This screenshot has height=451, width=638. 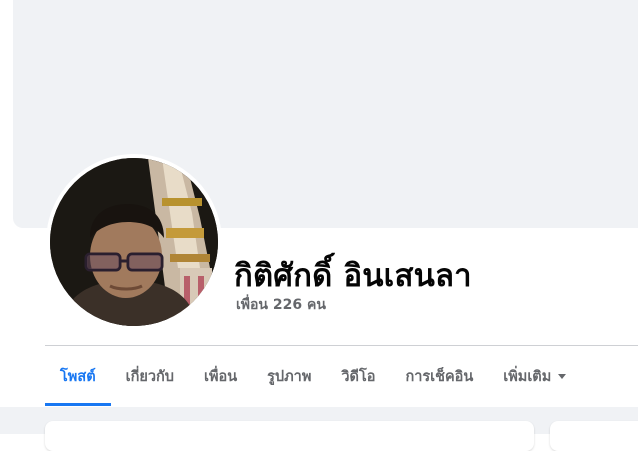 I want to click on tab-posts-label: โพสต์, so click(x=78, y=376).